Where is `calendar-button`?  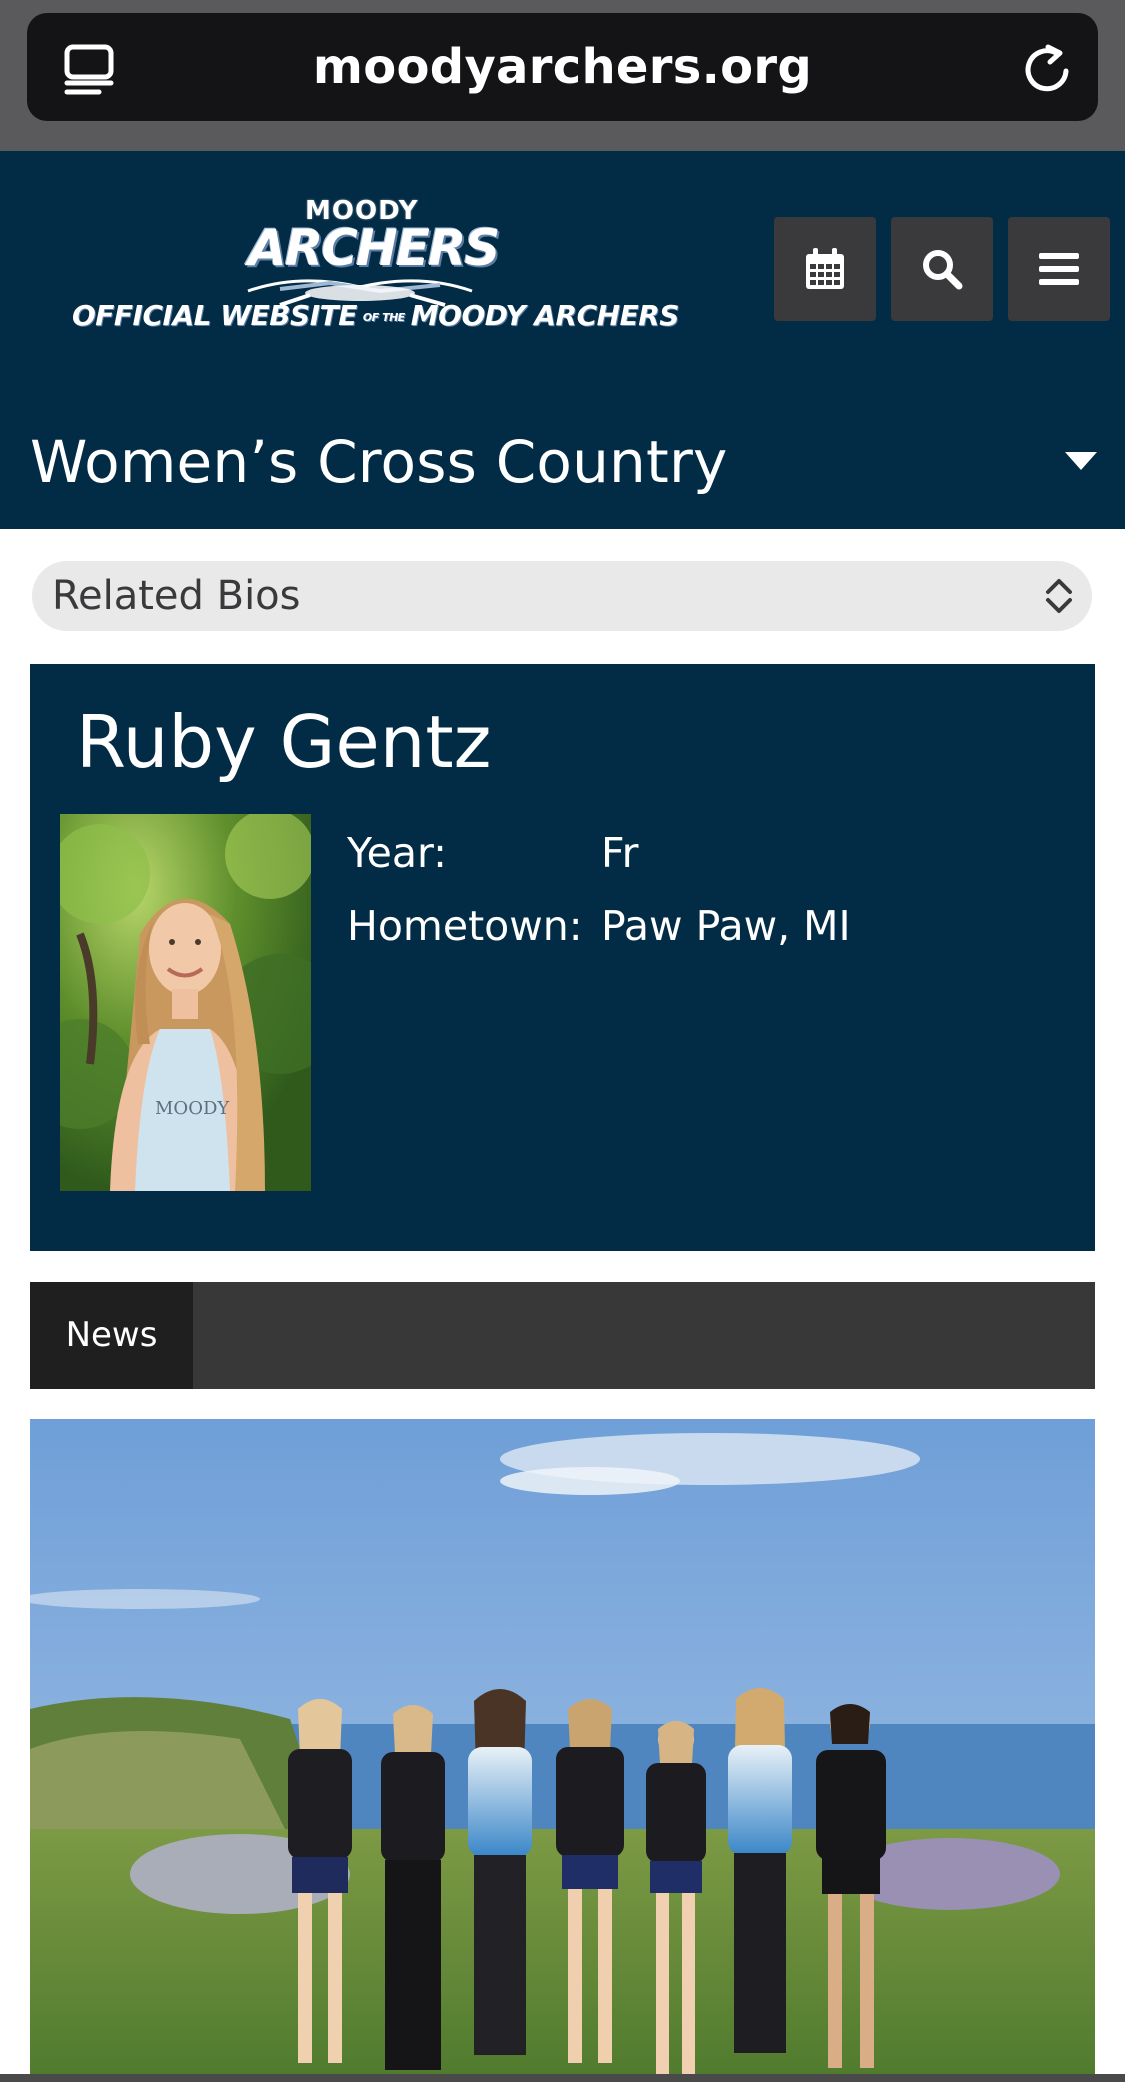
calendar-button is located at coordinates (825, 269).